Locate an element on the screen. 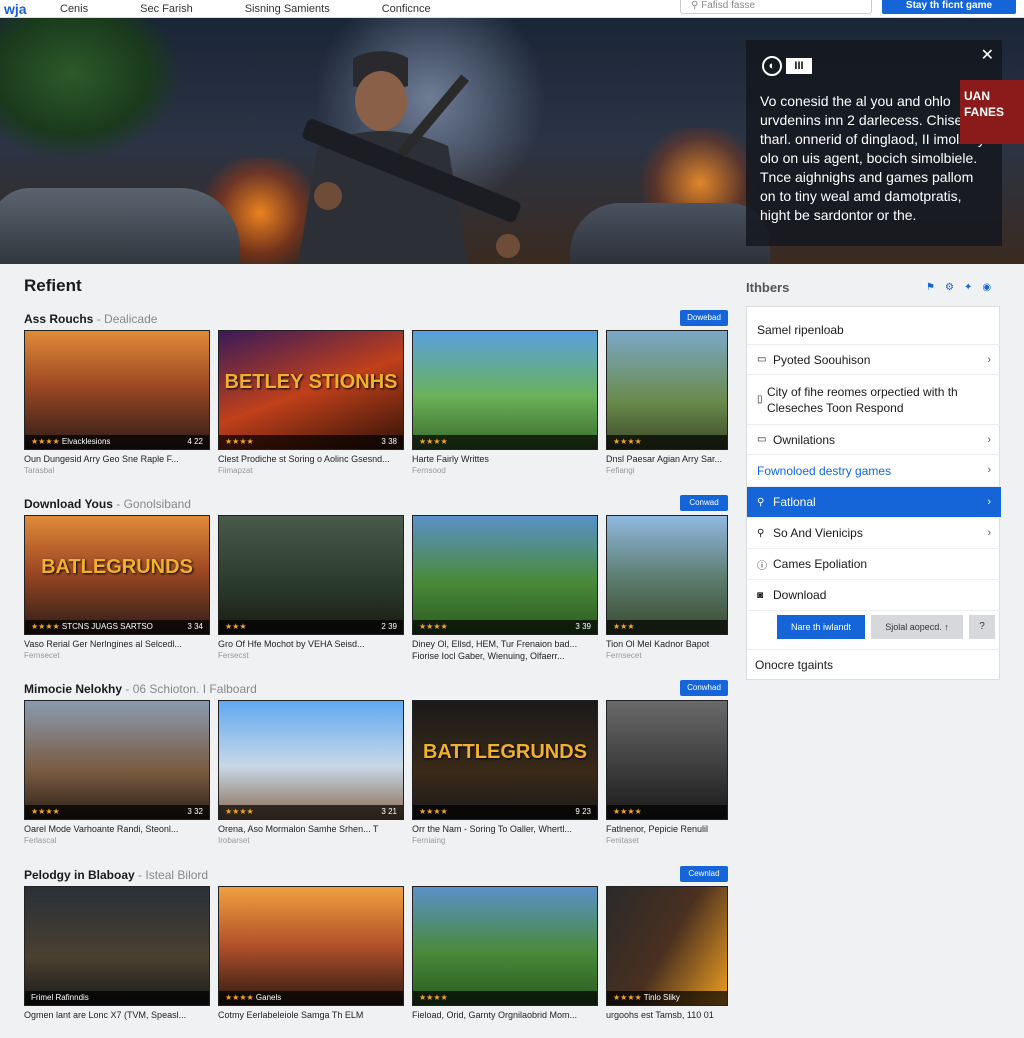 The height and width of the screenshot is (1038, 1024). row-download-button: Conwad is located at coordinates (704, 503).